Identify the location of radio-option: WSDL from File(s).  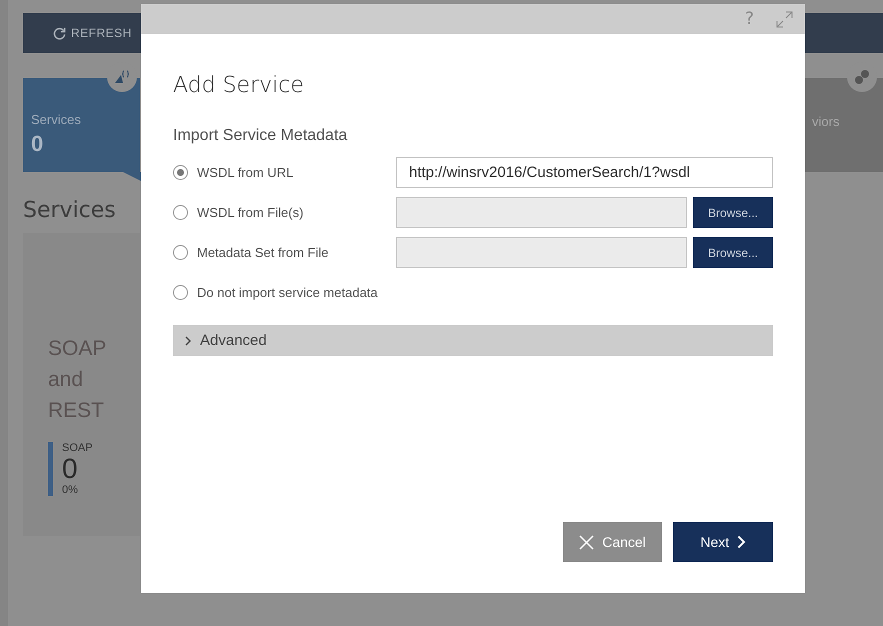
(284, 212).